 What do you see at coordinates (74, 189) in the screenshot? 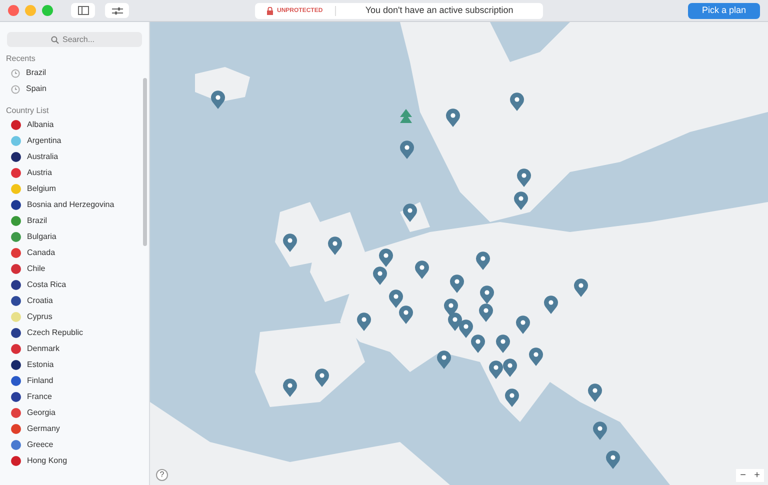
I see `country-item: Belgium` at bounding box center [74, 189].